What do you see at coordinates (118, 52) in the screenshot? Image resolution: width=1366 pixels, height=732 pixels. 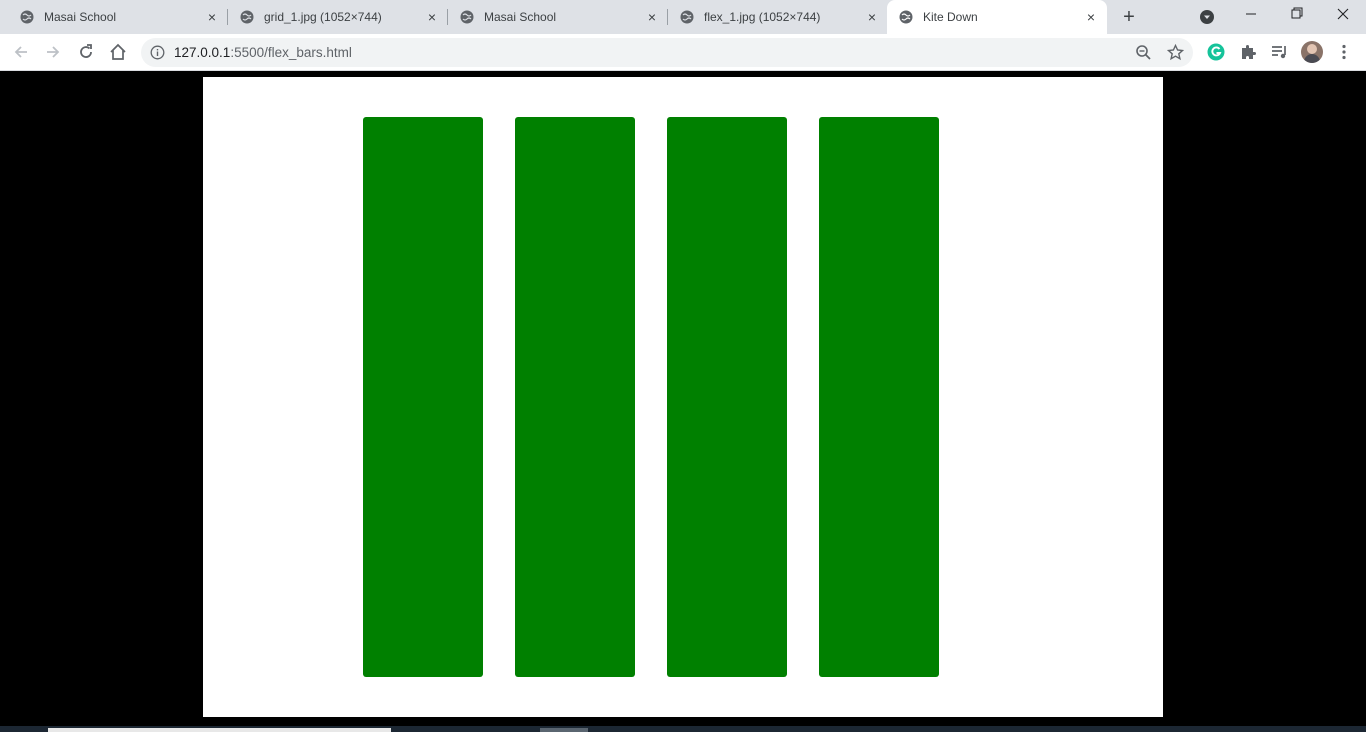 I see `home-icon` at bounding box center [118, 52].